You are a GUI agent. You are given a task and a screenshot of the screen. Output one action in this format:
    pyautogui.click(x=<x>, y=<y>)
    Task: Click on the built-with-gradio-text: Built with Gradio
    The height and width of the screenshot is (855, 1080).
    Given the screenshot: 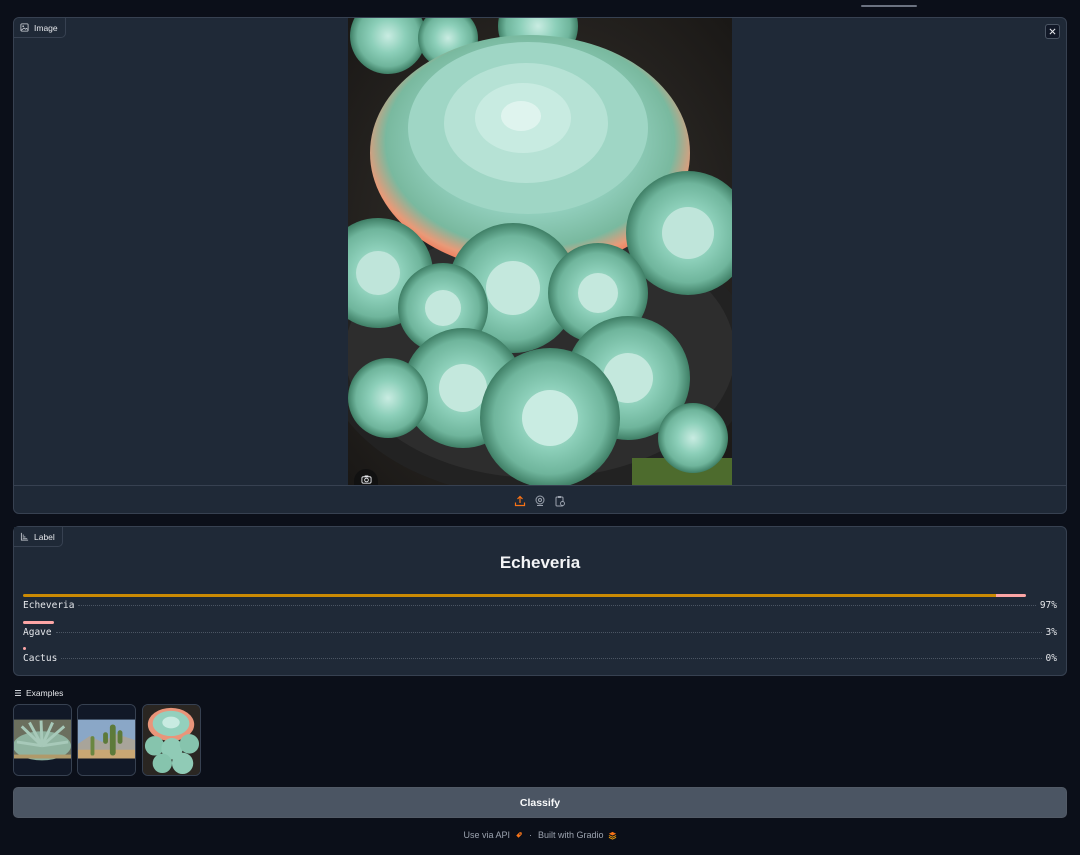 What is the action you would take?
    pyautogui.click(x=571, y=835)
    